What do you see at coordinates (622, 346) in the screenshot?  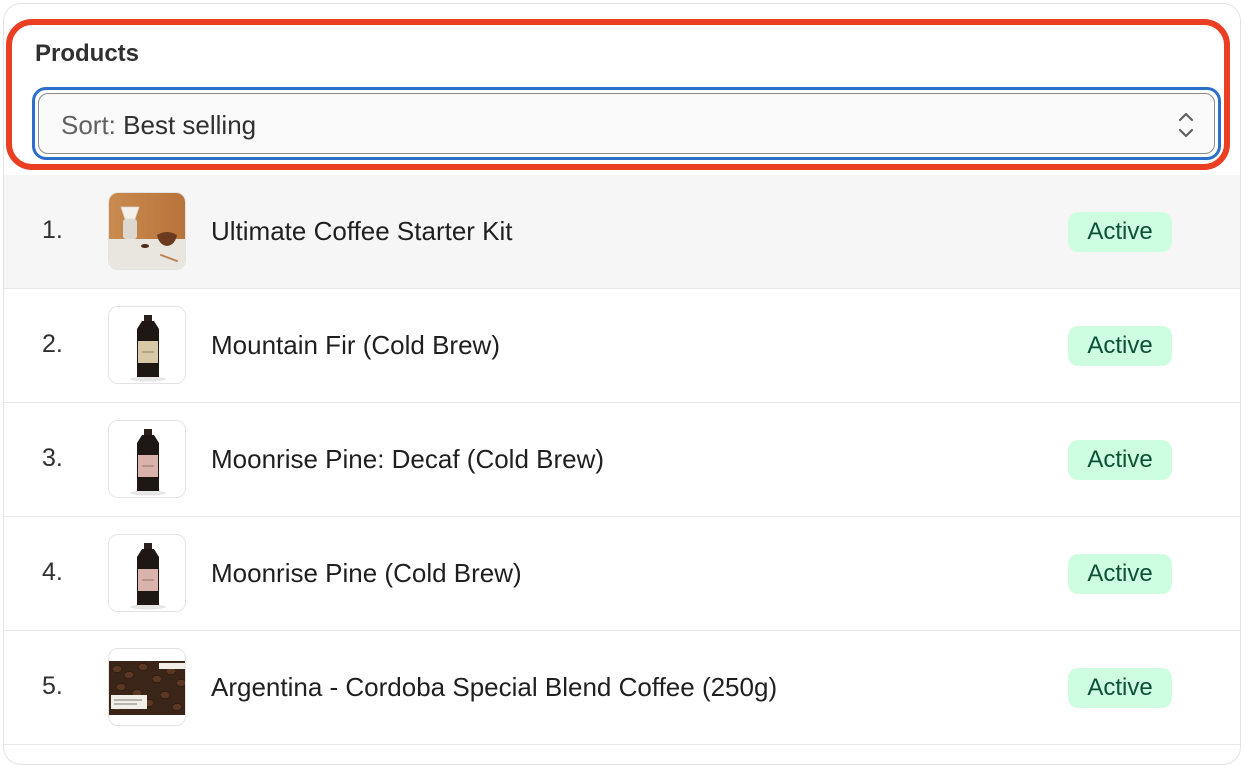 I see `product-row: 2. Mountain Fir (Cold Brew) Active` at bounding box center [622, 346].